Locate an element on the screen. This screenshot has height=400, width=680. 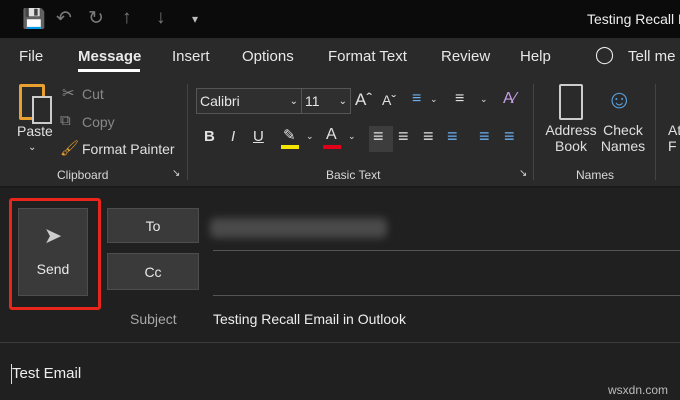
attach-label-1: At is located at coordinates (674, 130).